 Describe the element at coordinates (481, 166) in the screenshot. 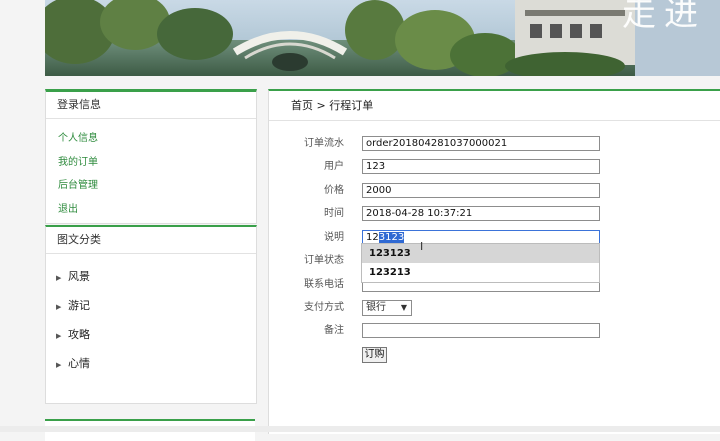

I see `user-input: 123` at that location.